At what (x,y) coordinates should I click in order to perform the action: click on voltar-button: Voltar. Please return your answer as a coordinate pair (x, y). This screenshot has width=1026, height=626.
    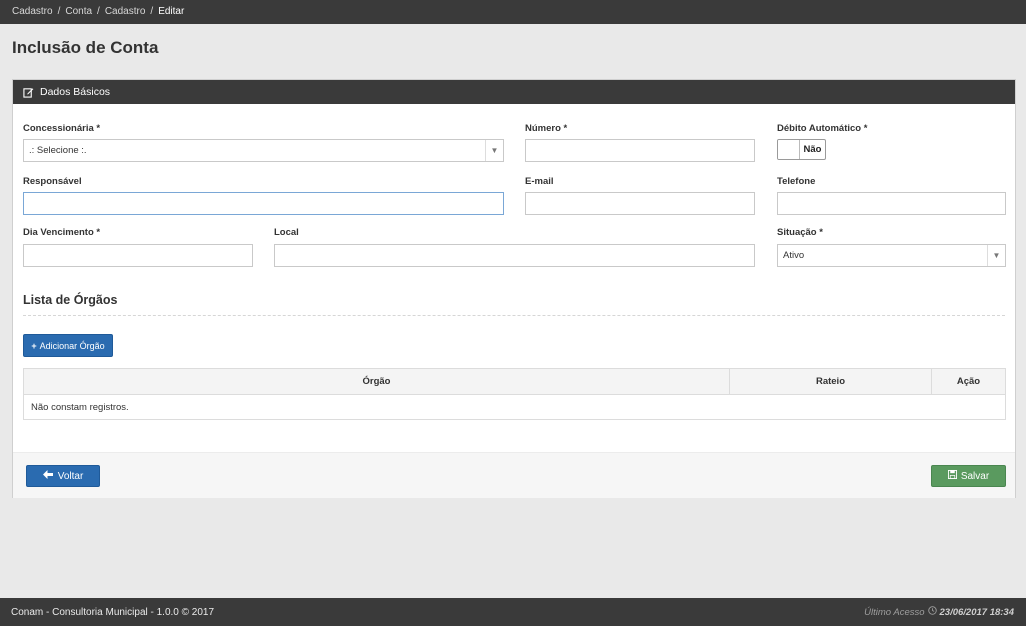
    Looking at the image, I should click on (63, 476).